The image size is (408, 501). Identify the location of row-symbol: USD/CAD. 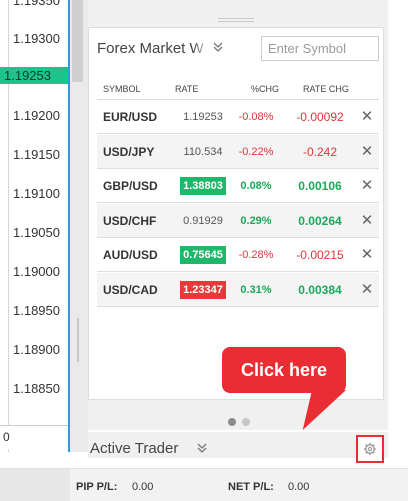
(130, 289).